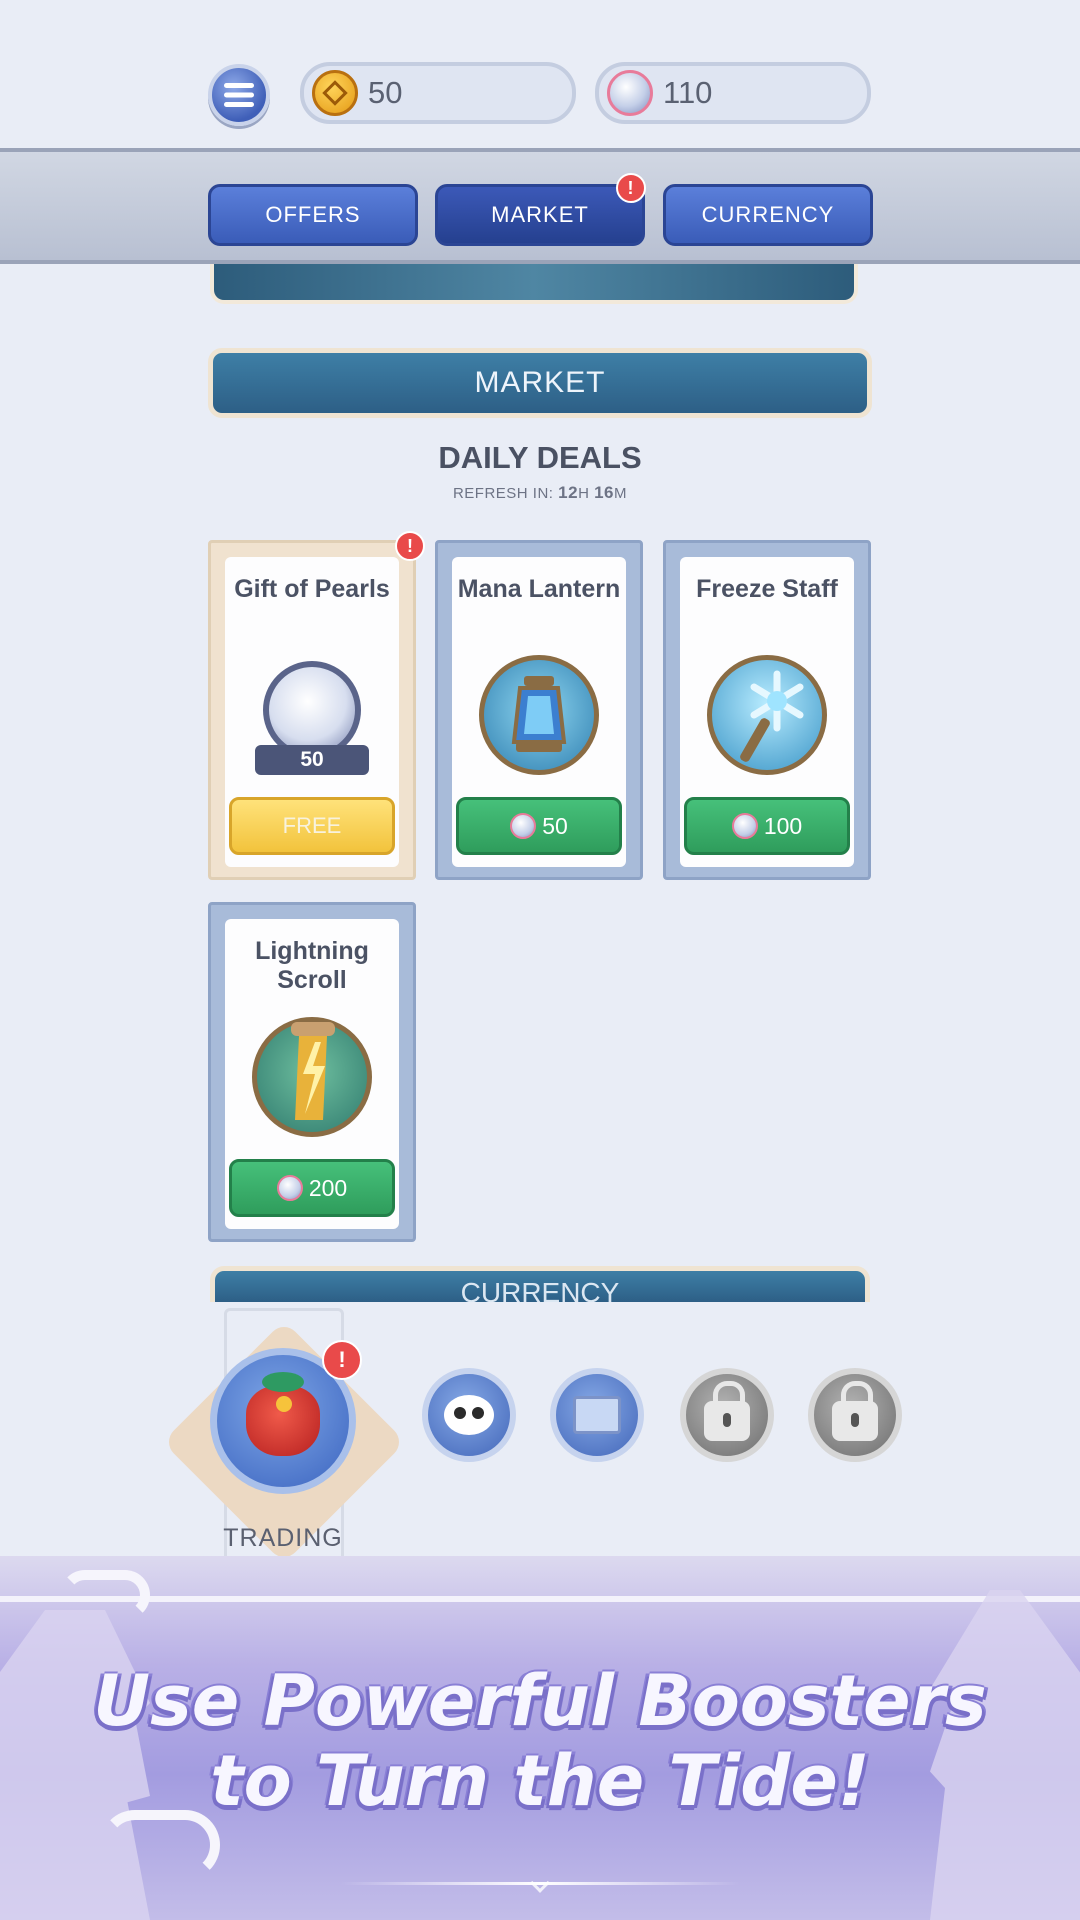 The width and height of the screenshot is (1080, 1920). Describe the element at coordinates (539, 826) in the screenshot. I see `buy-button: 50` at that location.